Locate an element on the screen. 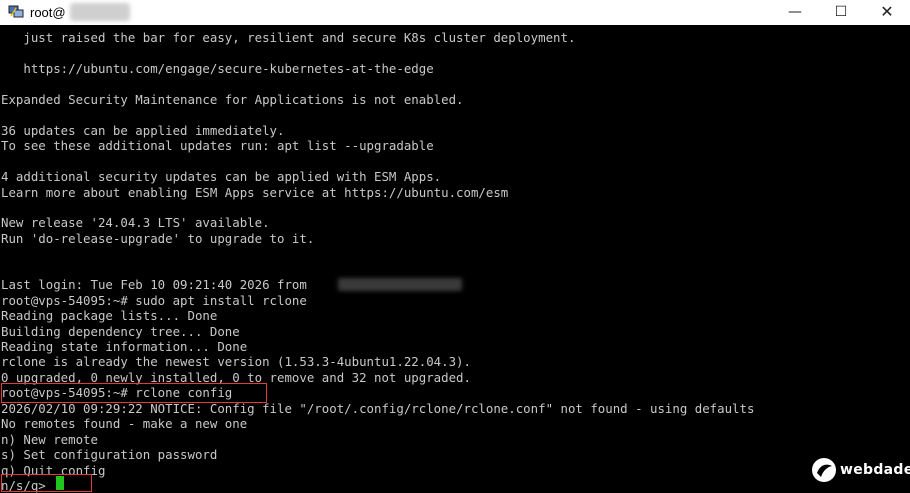  highlight-rclone-config is located at coordinates (134, 393).